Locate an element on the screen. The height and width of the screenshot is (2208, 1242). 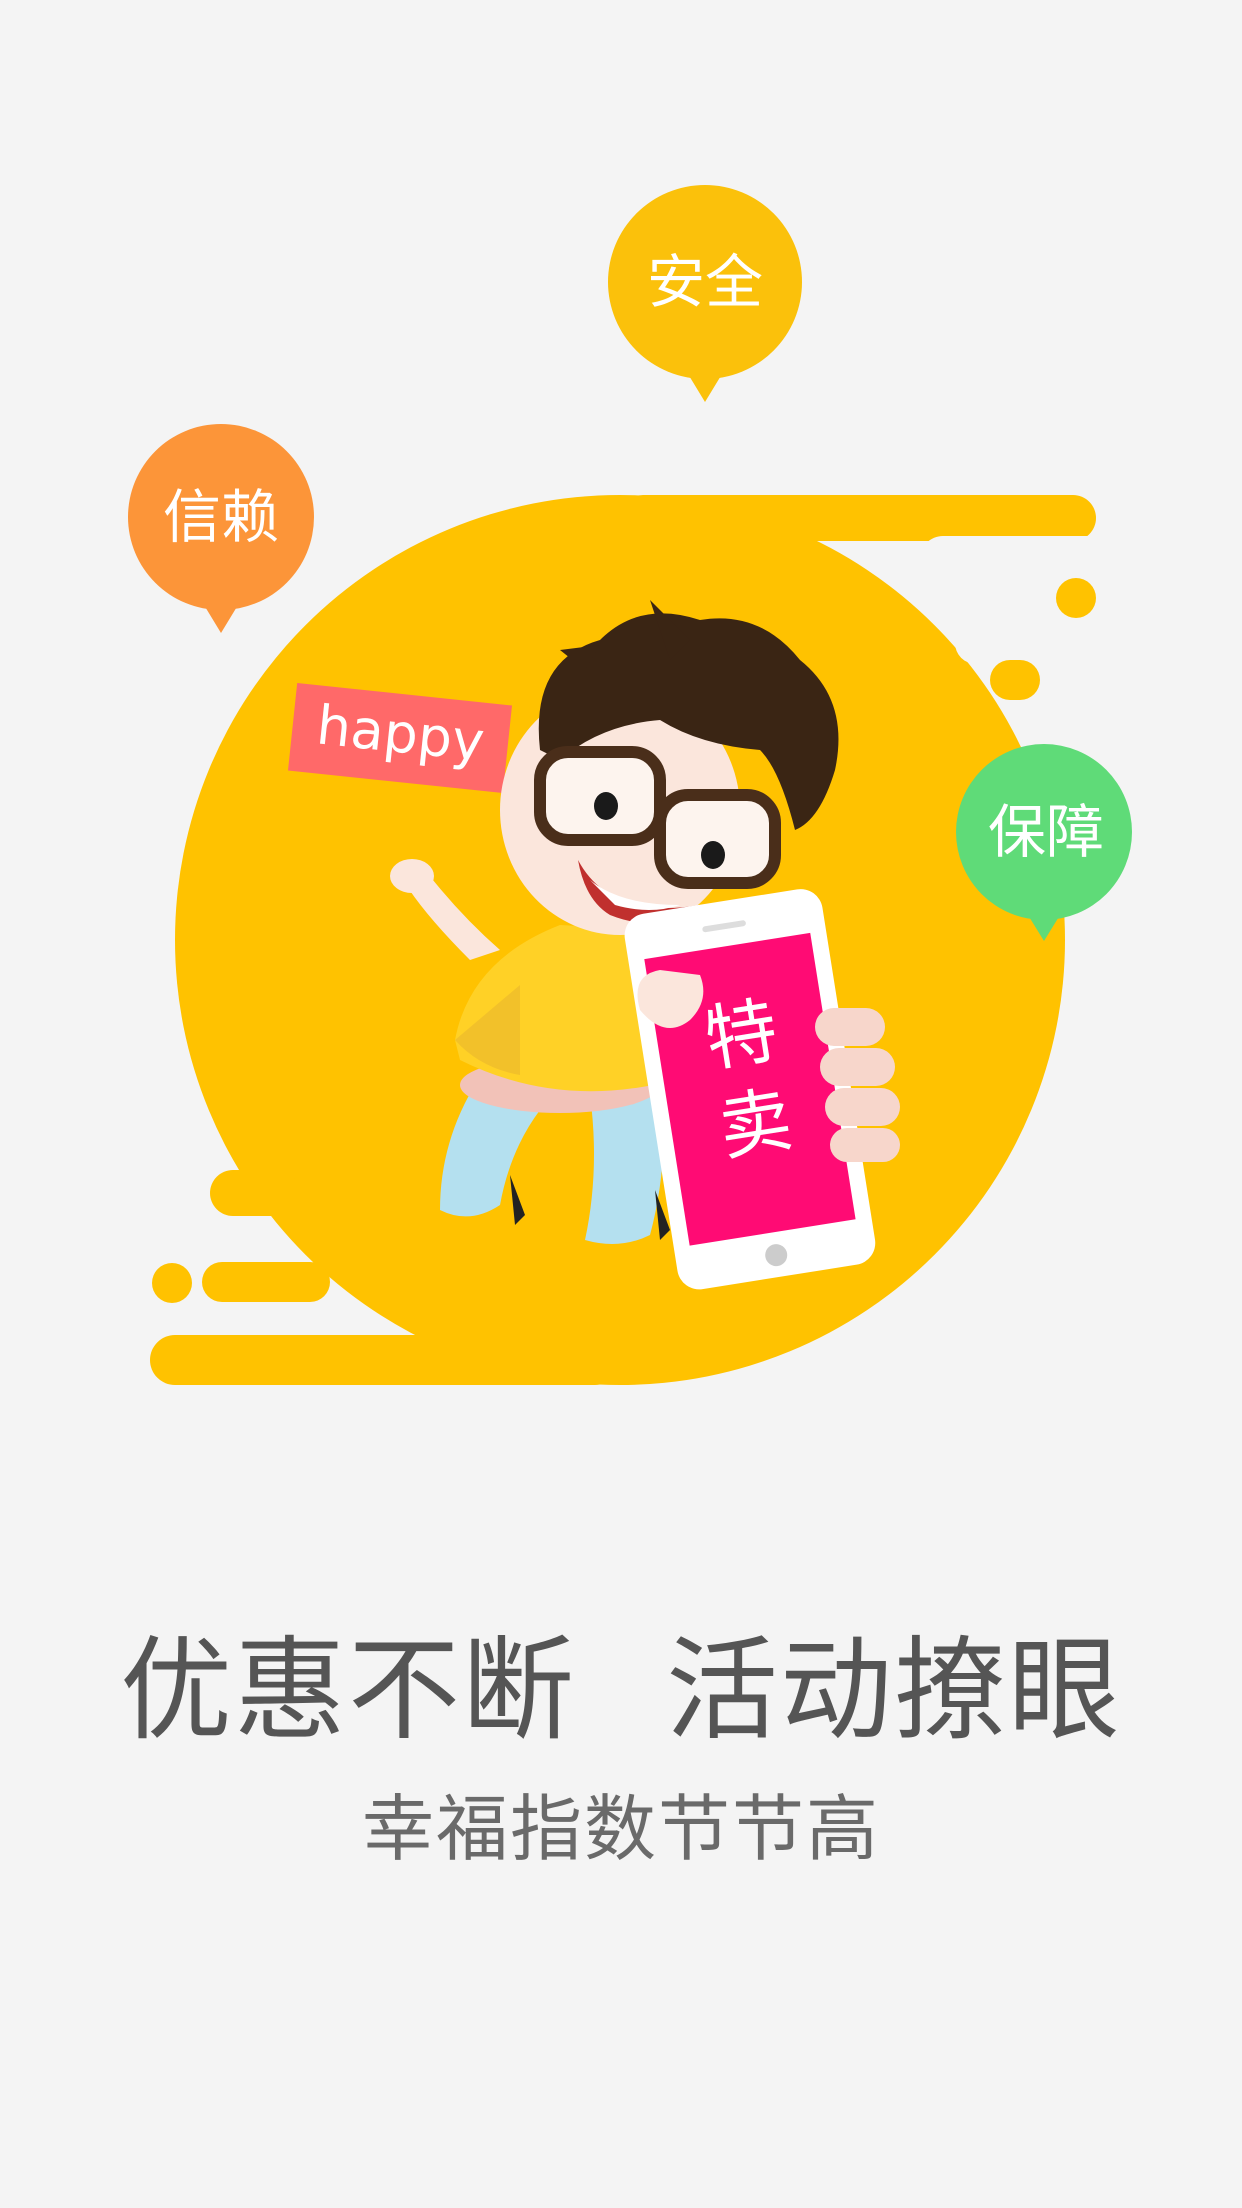
headline-right: 活动撩眼 is located at coordinates (894, 1691).